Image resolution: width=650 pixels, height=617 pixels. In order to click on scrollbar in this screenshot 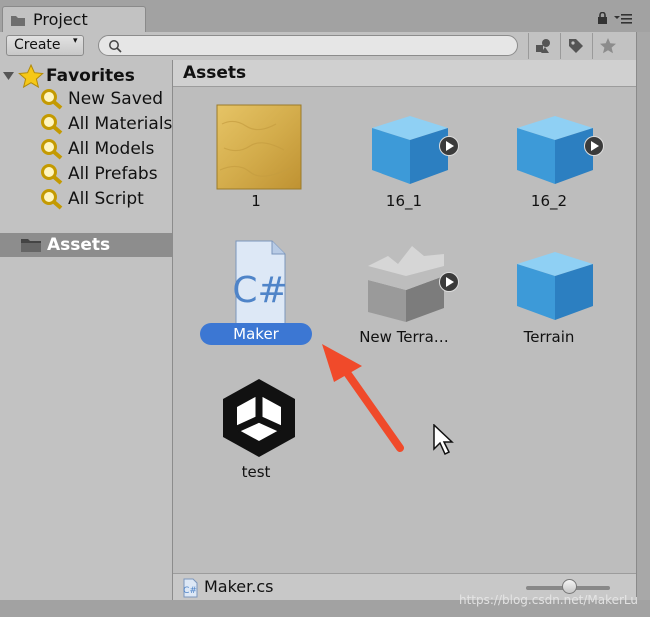, I will do `click(643, 316)`.